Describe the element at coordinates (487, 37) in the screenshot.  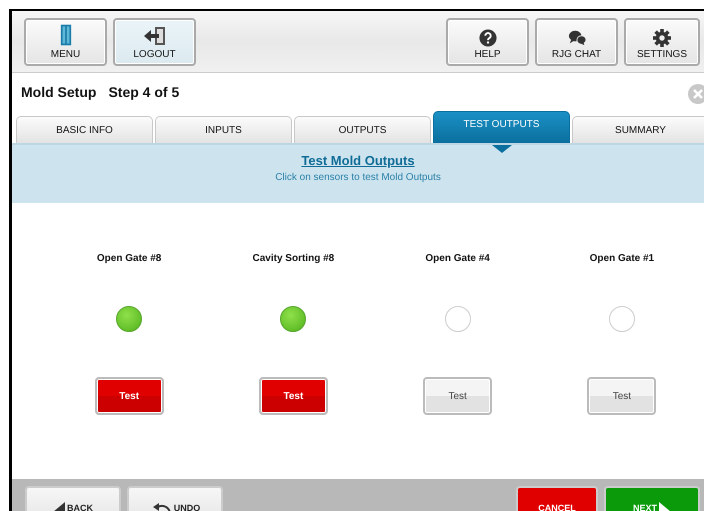
I see `help-icon` at that location.